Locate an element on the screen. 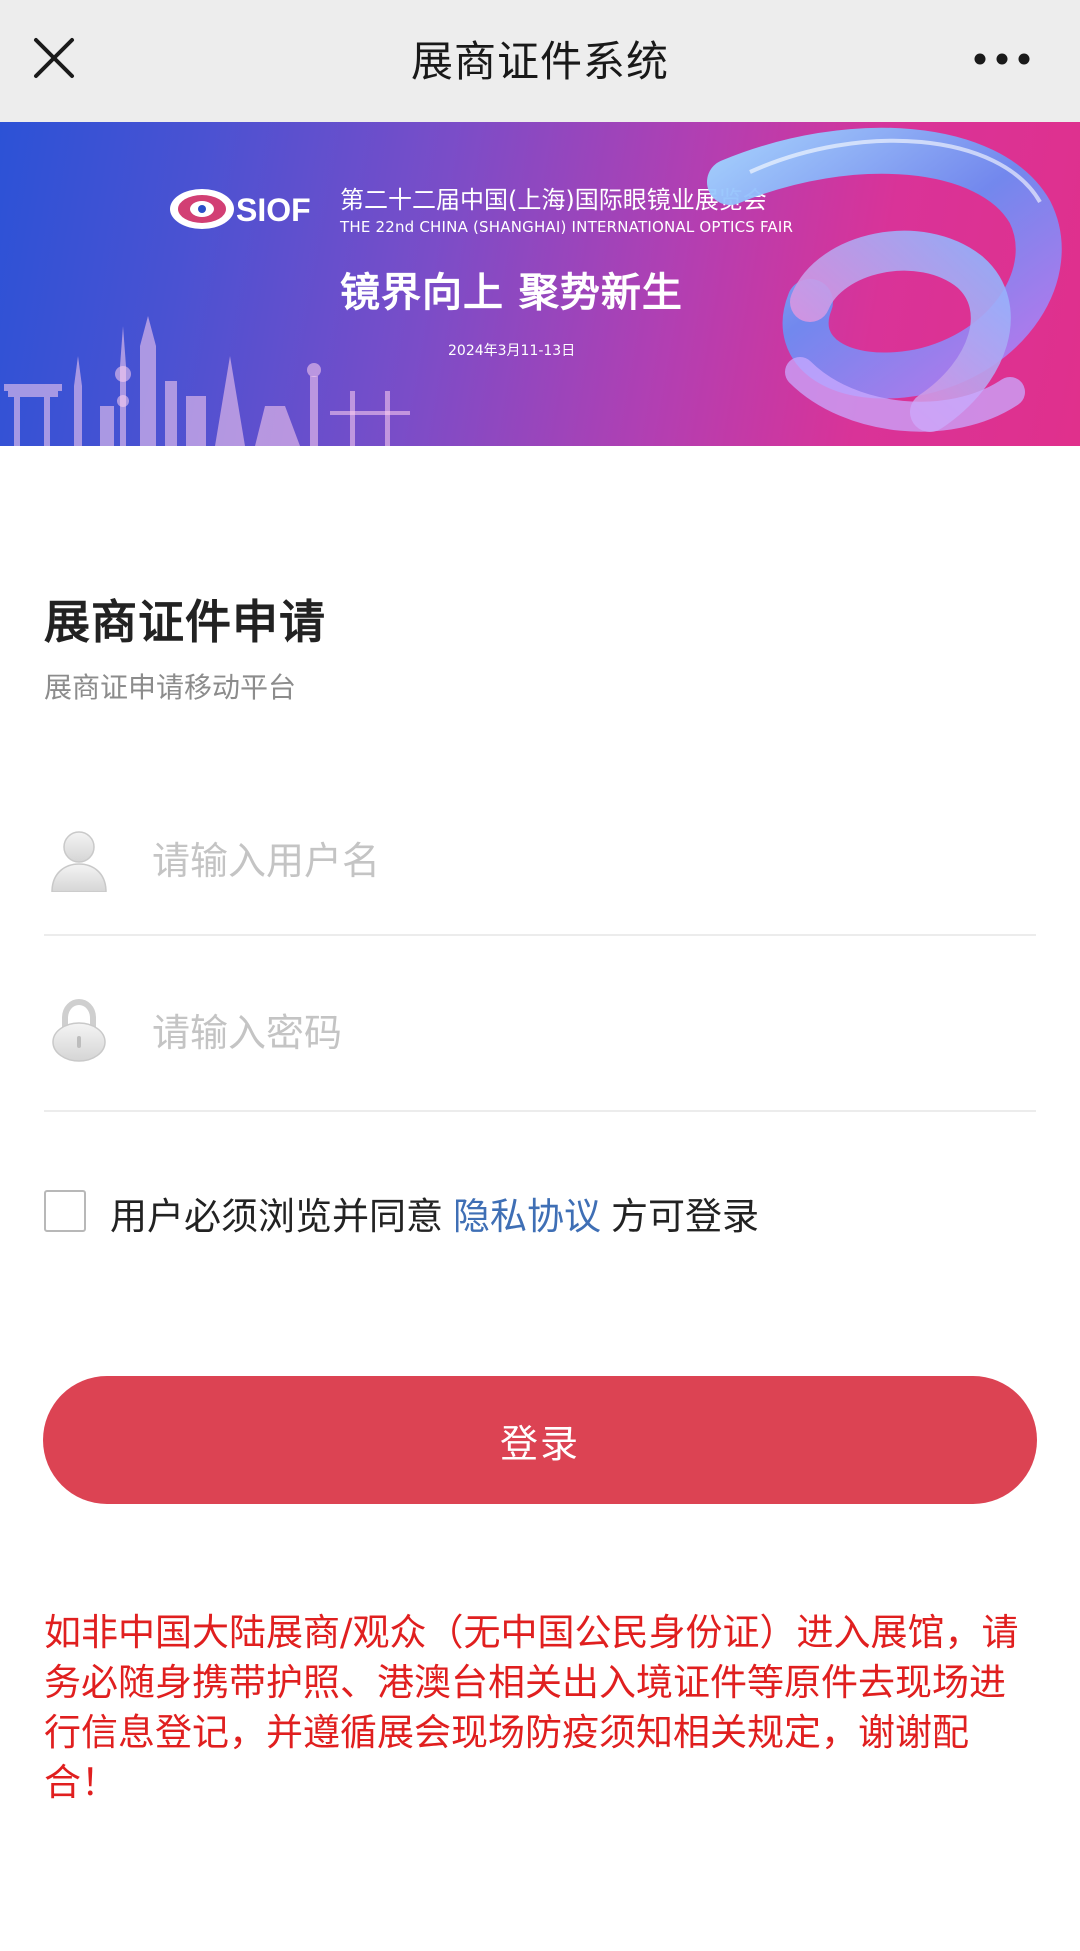 The image size is (1080, 1951). city-skyline-illustration is located at coordinates (207, 381).